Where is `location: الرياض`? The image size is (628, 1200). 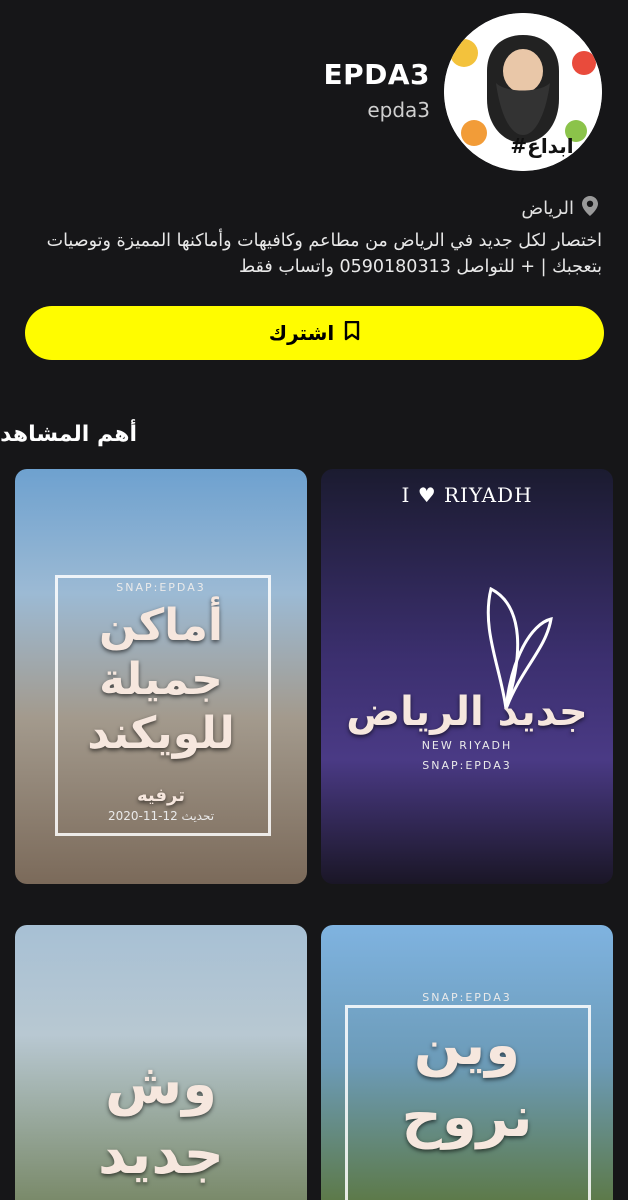
location: الرياض is located at coordinates (559, 208).